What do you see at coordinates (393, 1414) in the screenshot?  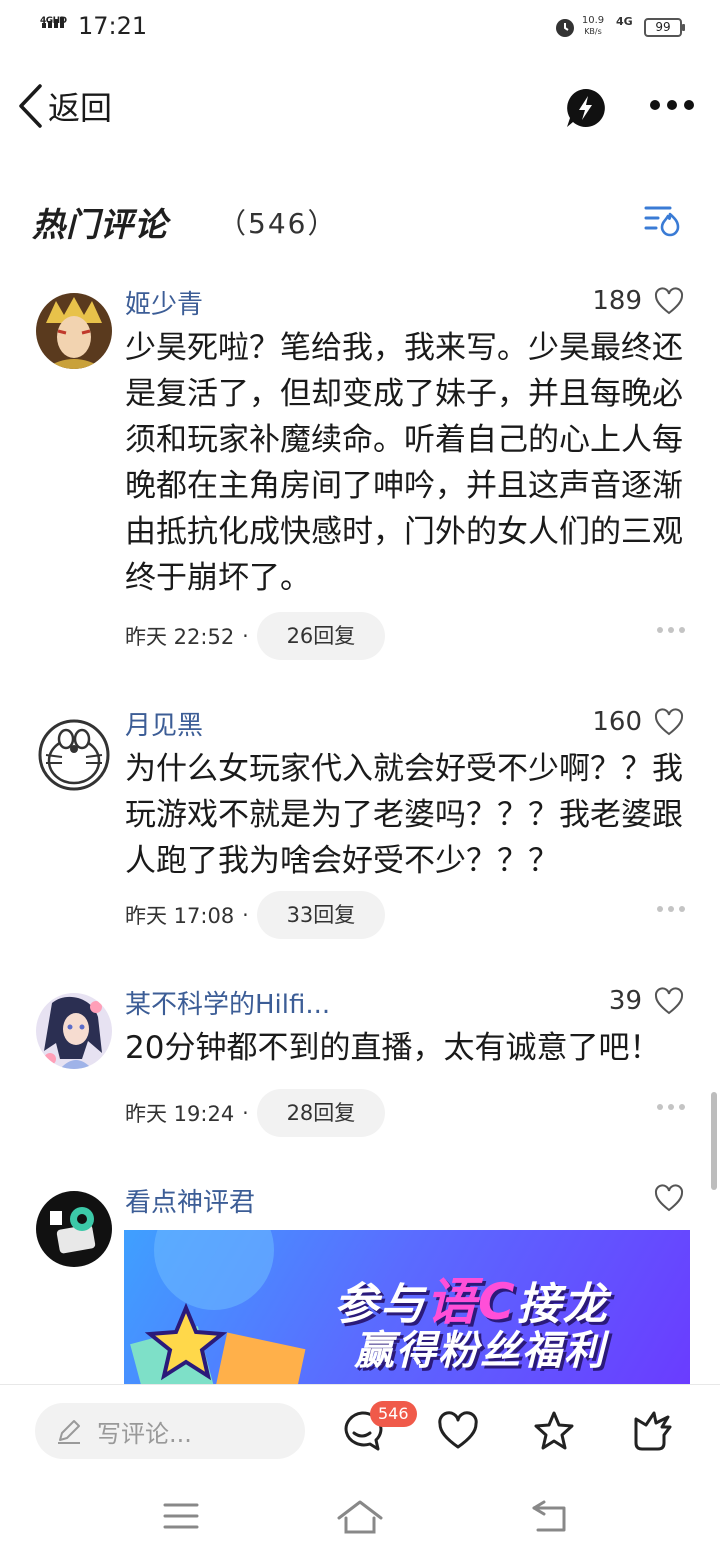 I see `comment-badge: 546` at bounding box center [393, 1414].